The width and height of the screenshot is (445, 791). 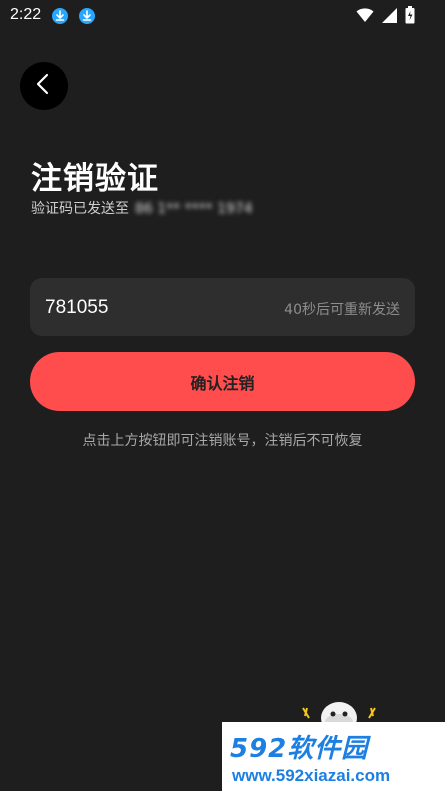 What do you see at coordinates (389, 17) in the screenshot?
I see `signal-icon` at bounding box center [389, 17].